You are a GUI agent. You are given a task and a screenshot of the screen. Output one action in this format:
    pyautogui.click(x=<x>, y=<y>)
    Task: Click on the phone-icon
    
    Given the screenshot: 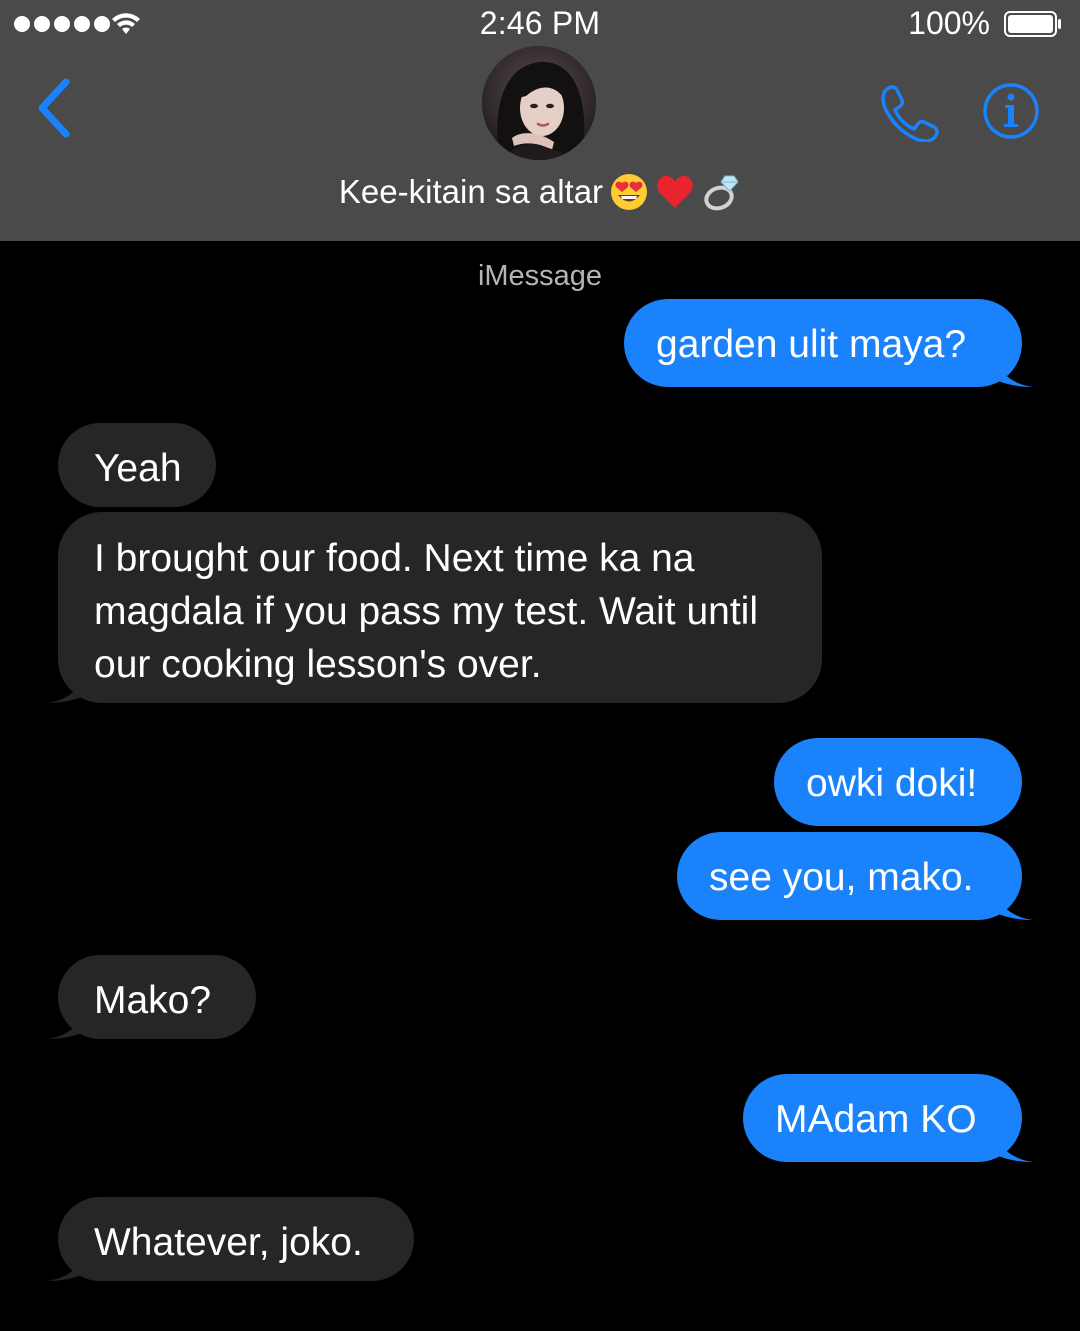 What is the action you would take?
    pyautogui.click(x=910, y=113)
    